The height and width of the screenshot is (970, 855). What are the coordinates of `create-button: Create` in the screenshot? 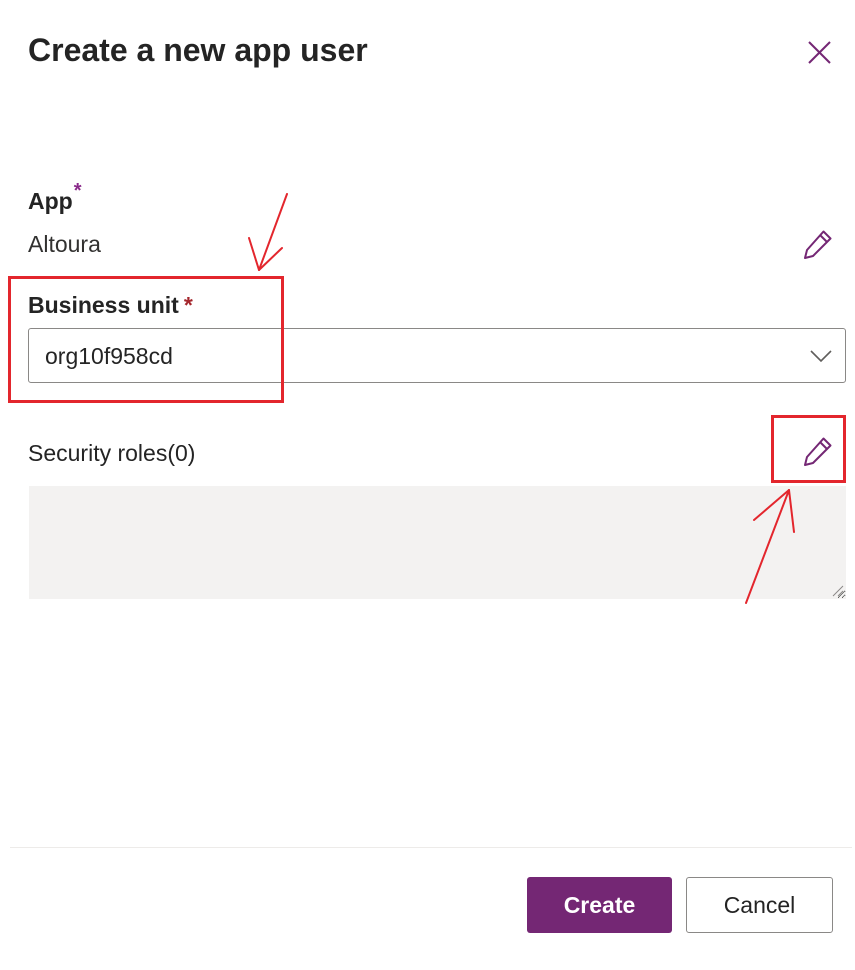 It's located at (599, 905).